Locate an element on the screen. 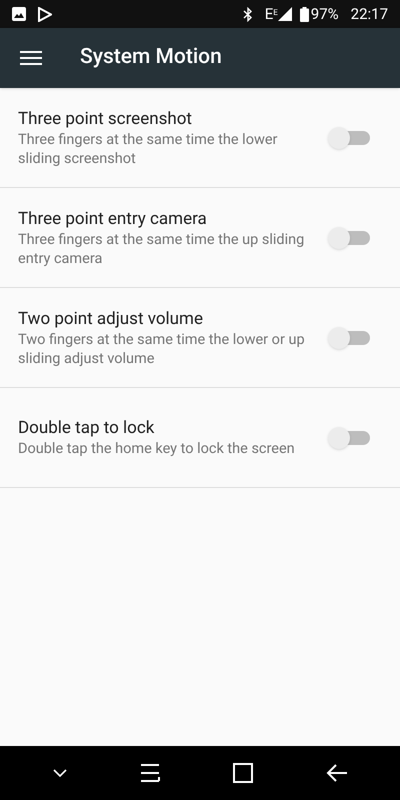 This screenshot has height=800, width=400. setting-summary: Three fingers at the same time the up sliding entry camera is located at coordinates (162, 249).